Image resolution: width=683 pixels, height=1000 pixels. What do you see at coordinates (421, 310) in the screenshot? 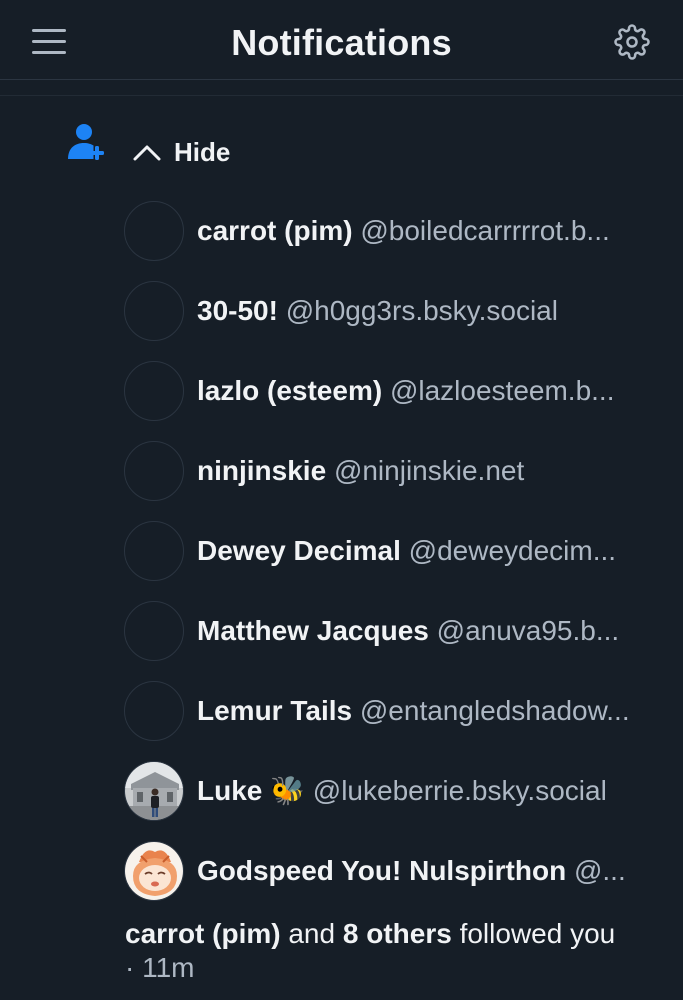
I see `user-handle: @h0gg3rs.bsky.social` at bounding box center [421, 310].